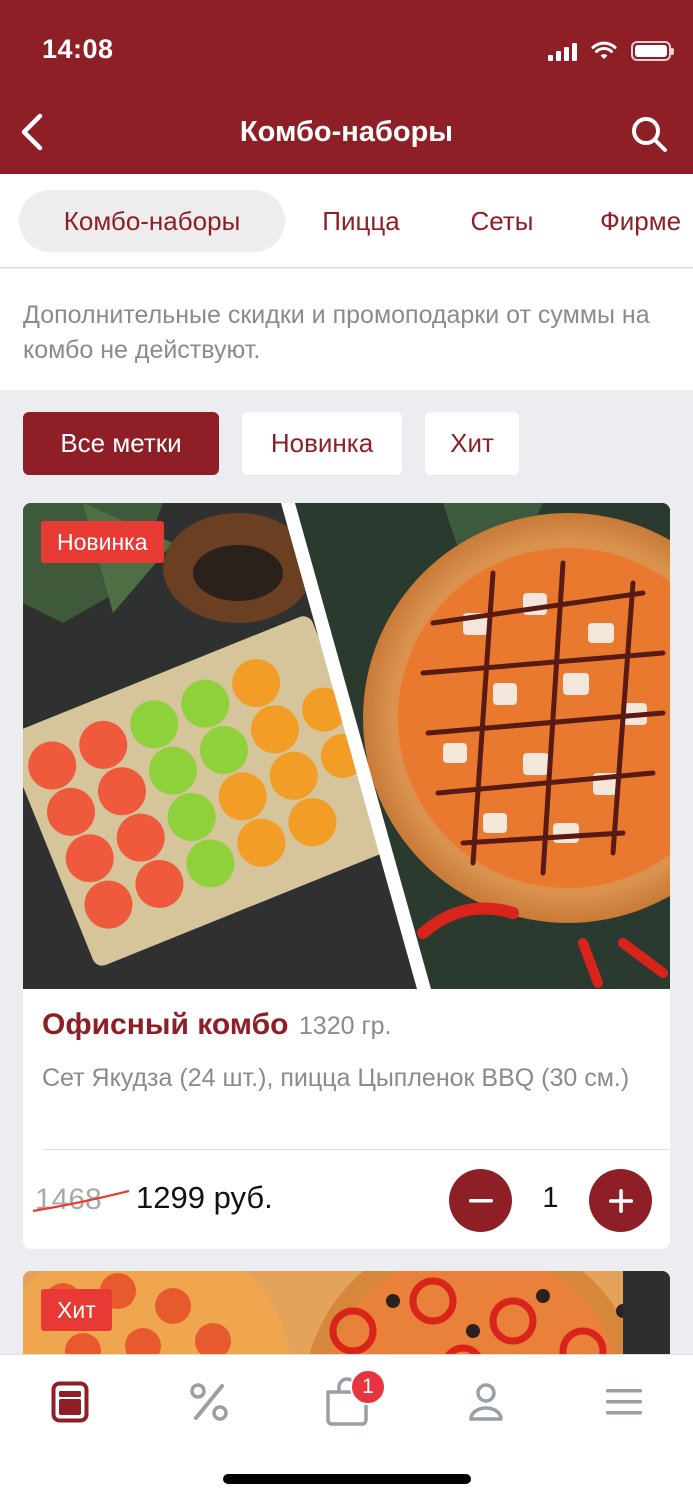 The height and width of the screenshot is (1500, 693). What do you see at coordinates (204, 1197) in the screenshot?
I see `current-price: 1299 руб.` at bounding box center [204, 1197].